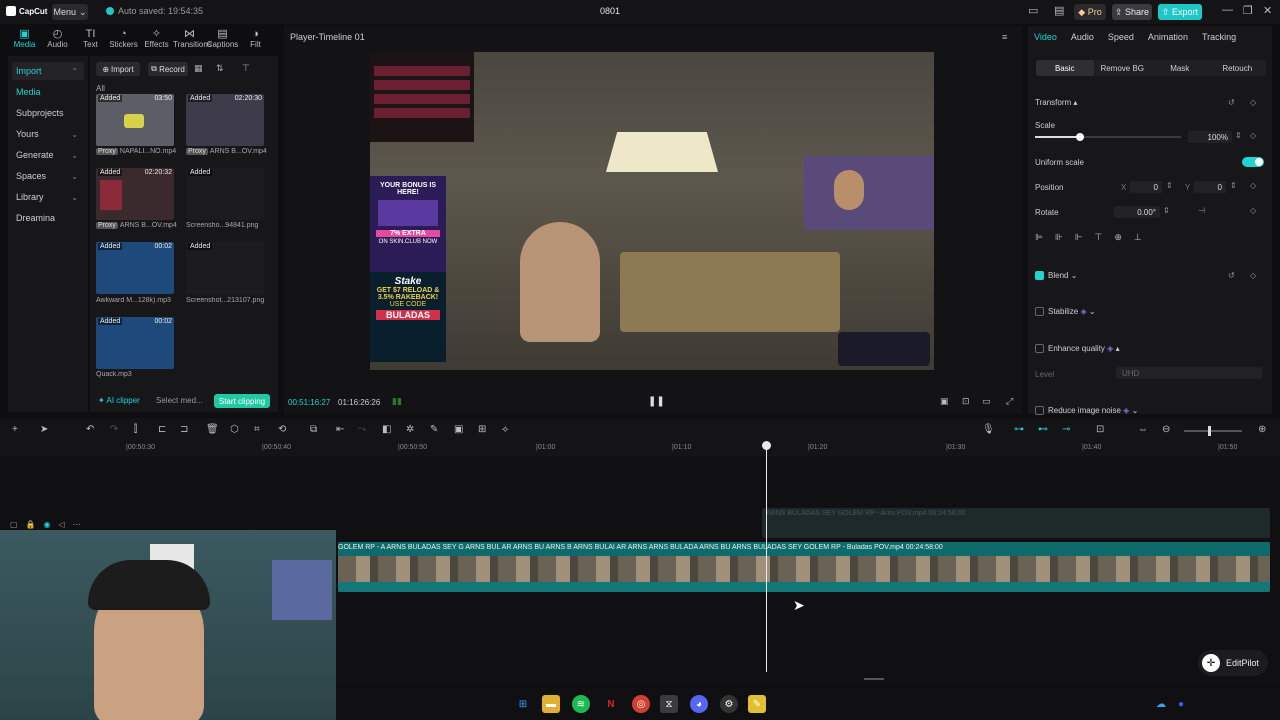 This screenshot has height=720, width=1280. Describe the element at coordinates (1009, 401) in the screenshot. I see `fullscreen-icon: ⤢` at that location.